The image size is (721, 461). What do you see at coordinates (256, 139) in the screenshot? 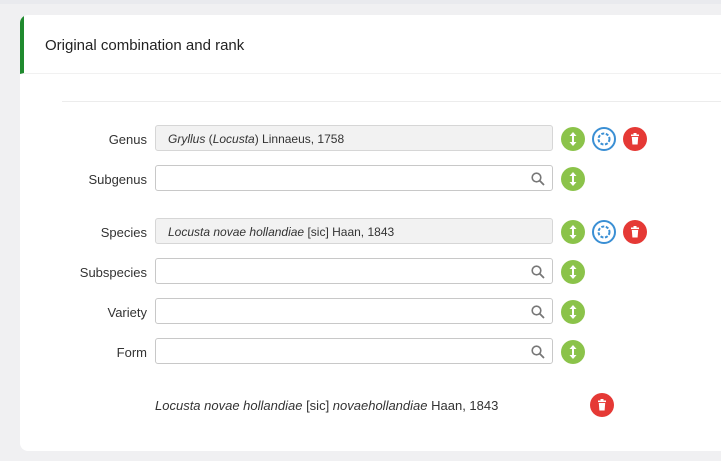
I see `genus-value: Gryllus (Locusta) Linnaeus, 1758` at bounding box center [256, 139].